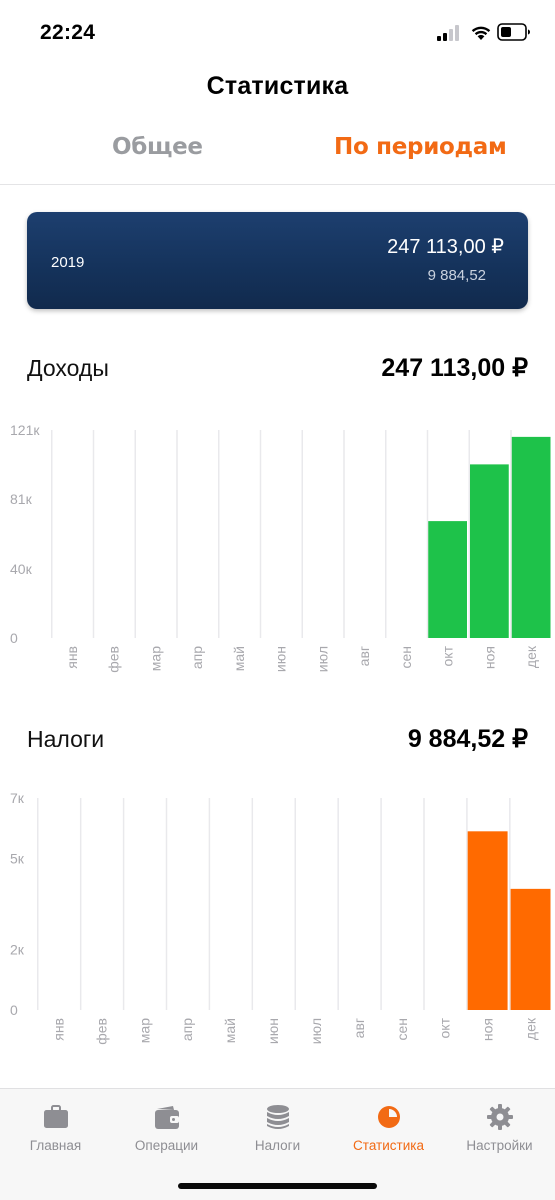 The width and height of the screenshot is (555, 1200). What do you see at coordinates (456, 275) in the screenshot?
I see `year-tax-amount: 9 884,52` at bounding box center [456, 275].